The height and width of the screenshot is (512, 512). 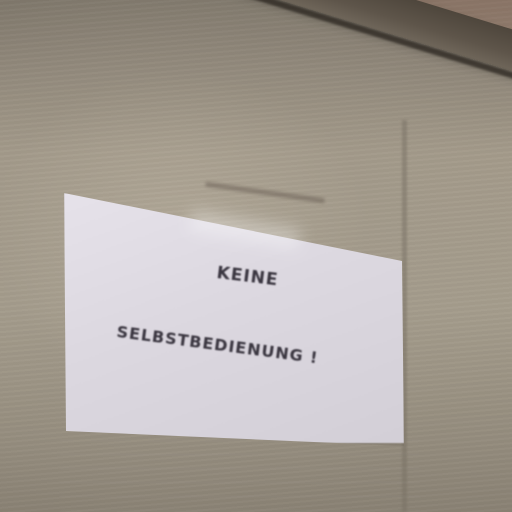 I want to click on wall-panel-lines, so click(x=240, y=476).